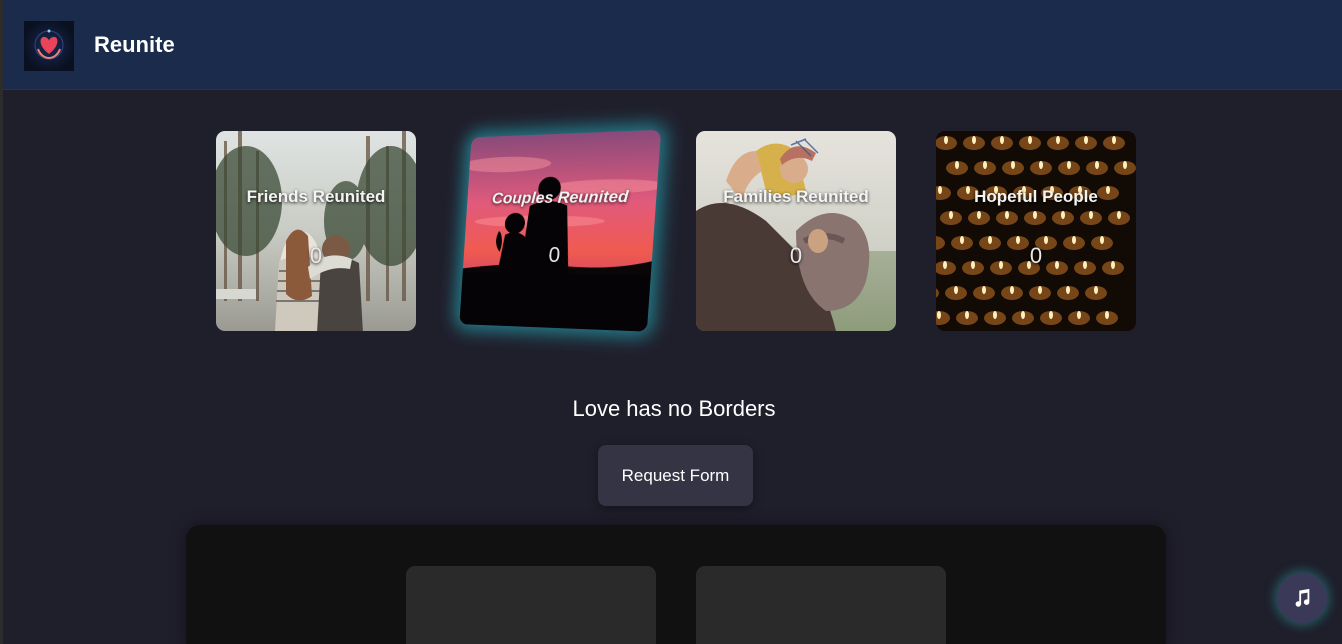 This screenshot has width=1342, height=644. I want to click on app-header: Reunite, so click(672, 45).